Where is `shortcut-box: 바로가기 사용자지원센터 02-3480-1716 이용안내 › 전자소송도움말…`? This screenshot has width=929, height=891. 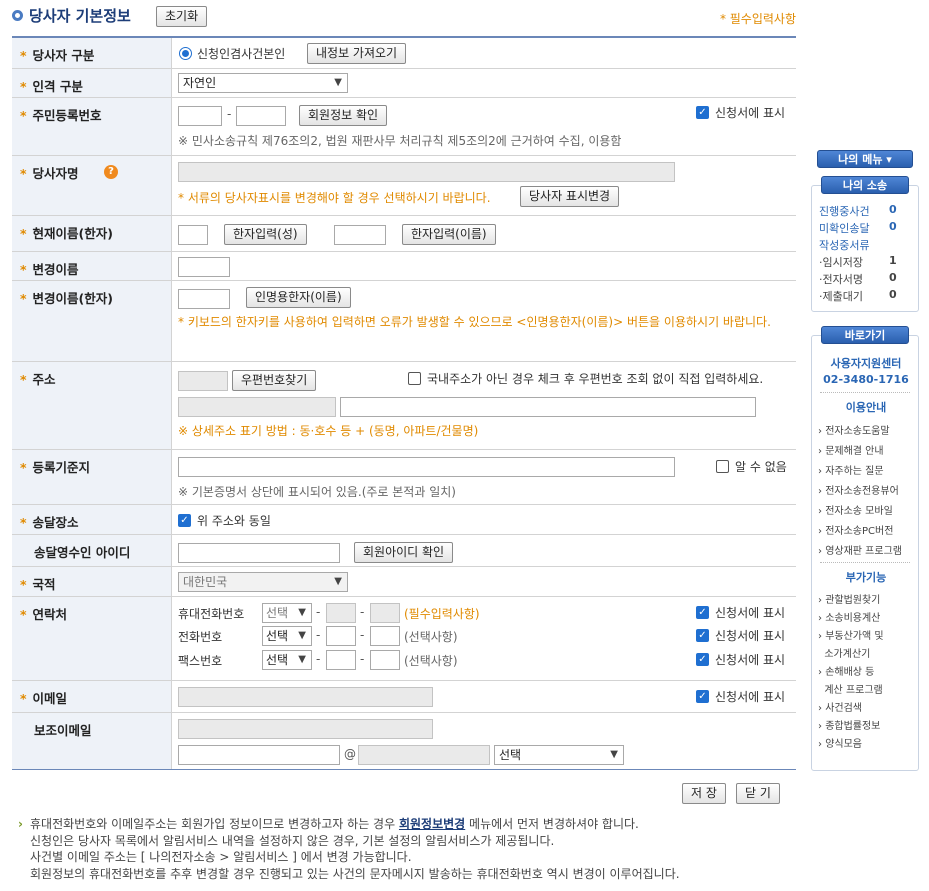
shortcut-box: 바로가기 사용자지원센터 02-3480-1716 이용안내 › 전자소송도움말… is located at coordinates (865, 548).